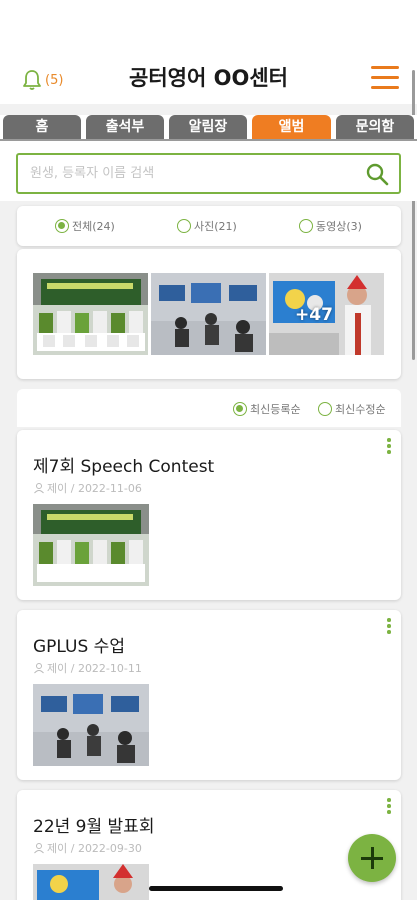  Describe the element at coordinates (208, 78) in the screenshot. I see `page-title: 공터영어 OO센터` at that location.